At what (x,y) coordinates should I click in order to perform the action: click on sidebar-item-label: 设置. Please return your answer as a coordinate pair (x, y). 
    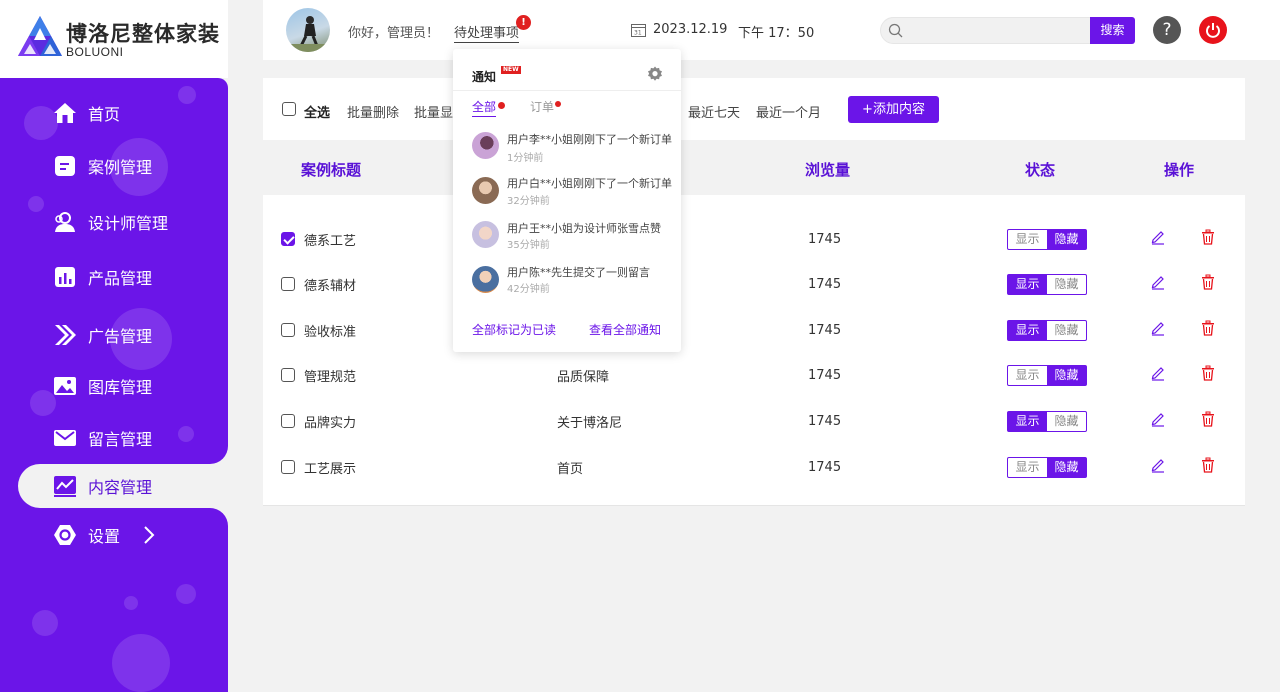
    Looking at the image, I should click on (104, 536).